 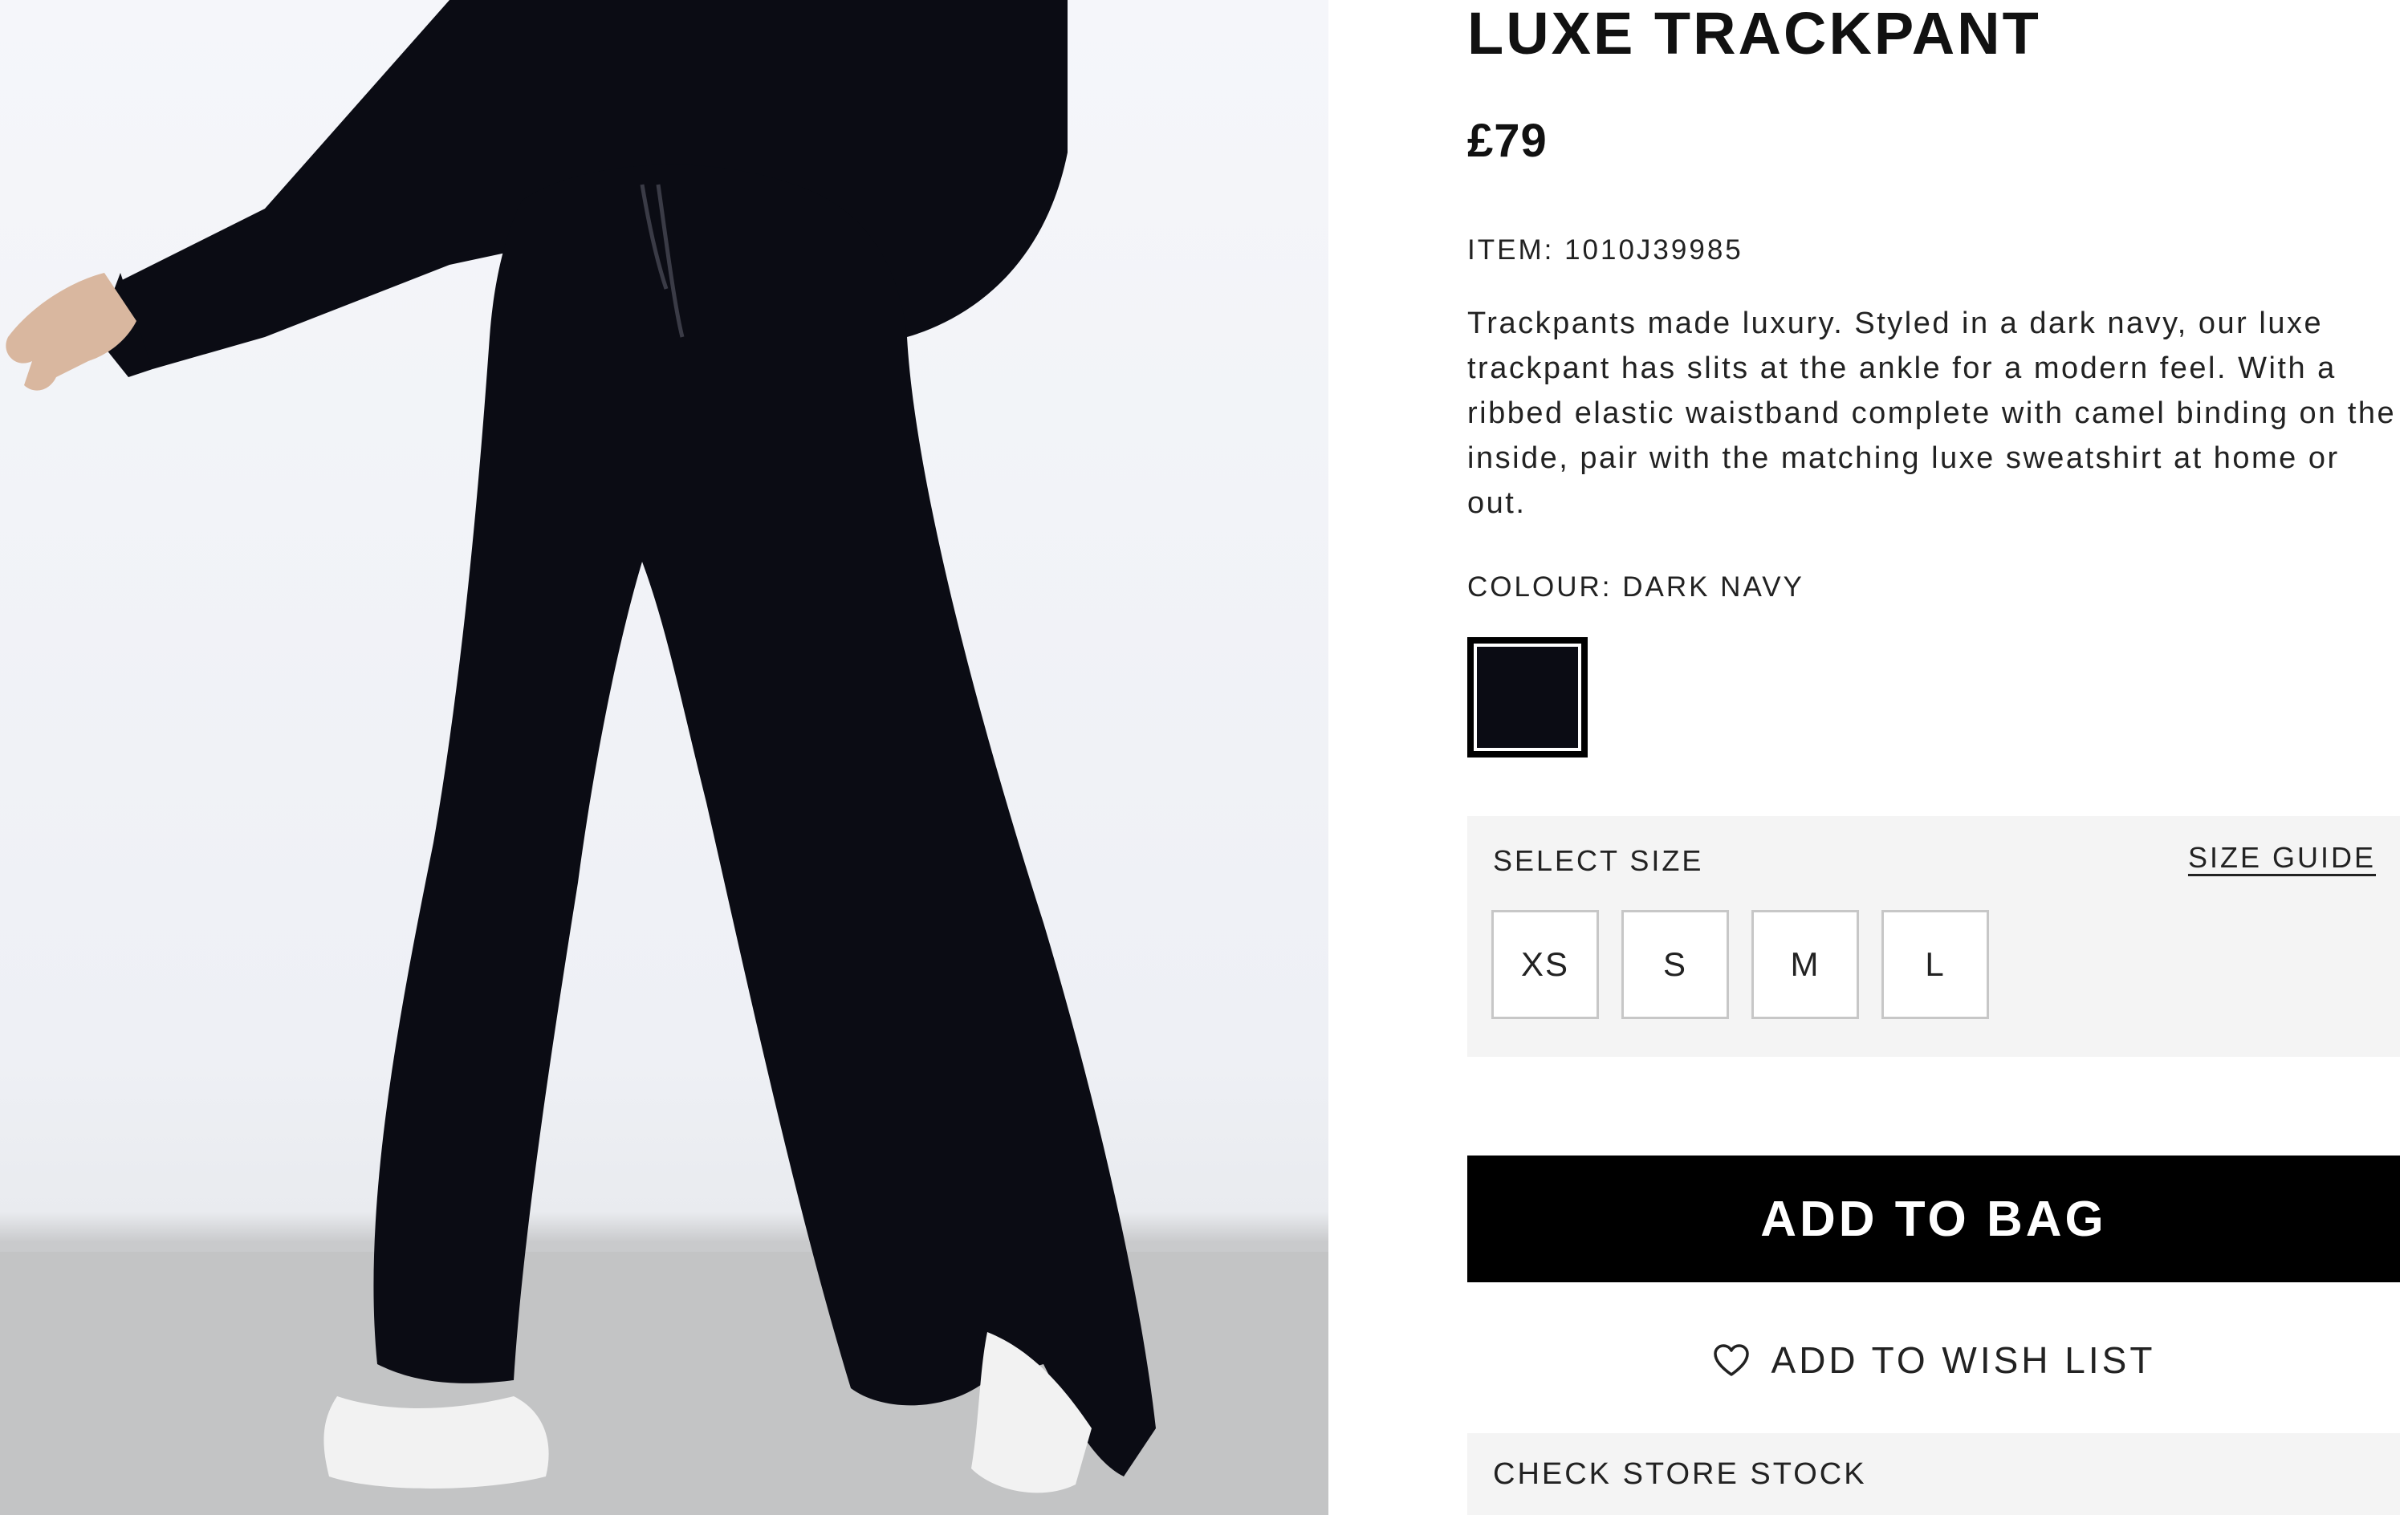 I want to click on add-to-bag-button: ADD TO BAG, so click(x=1933, y=1219).